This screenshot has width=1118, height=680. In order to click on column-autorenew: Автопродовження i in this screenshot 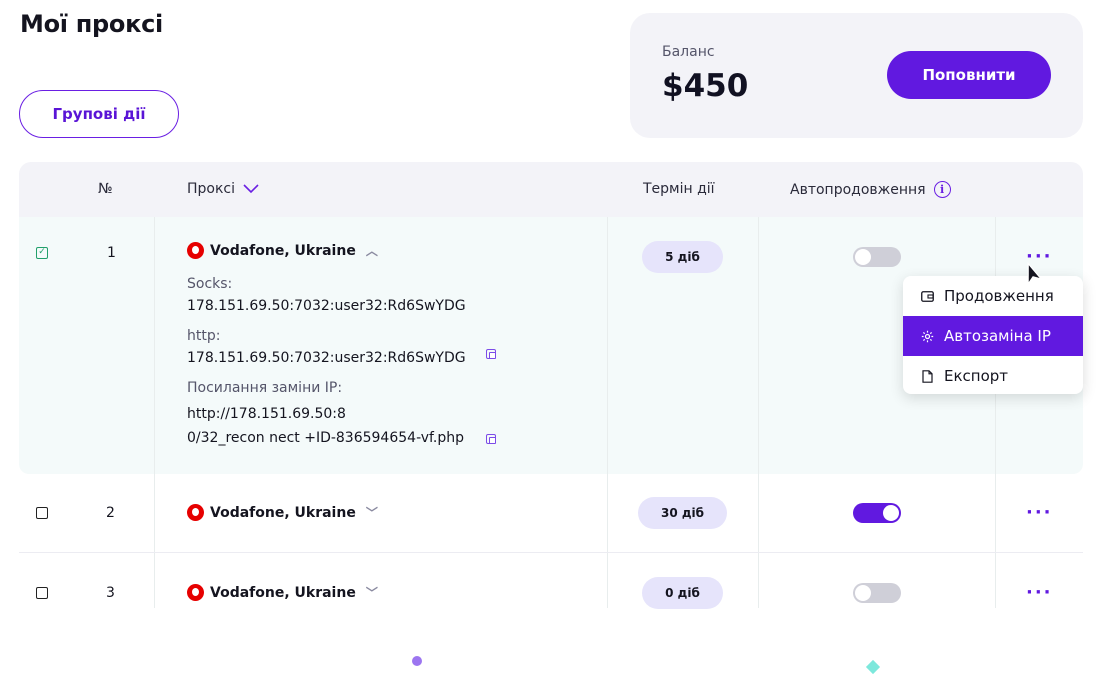, I will do `click(870, 189)`.